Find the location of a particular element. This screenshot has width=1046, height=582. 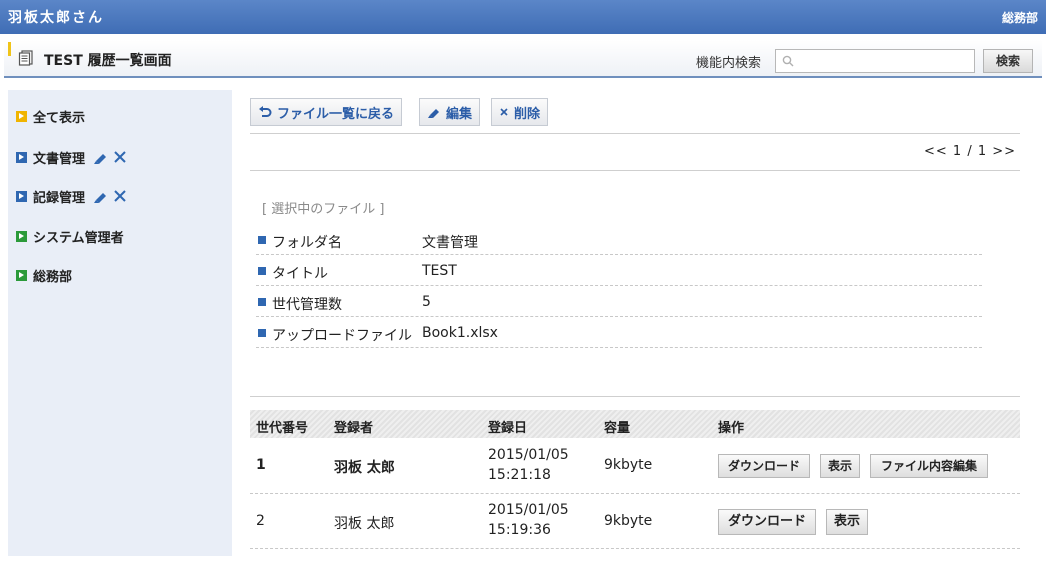

info-row-generations: 世代管理数 5 is located at coordinates (619, 301).